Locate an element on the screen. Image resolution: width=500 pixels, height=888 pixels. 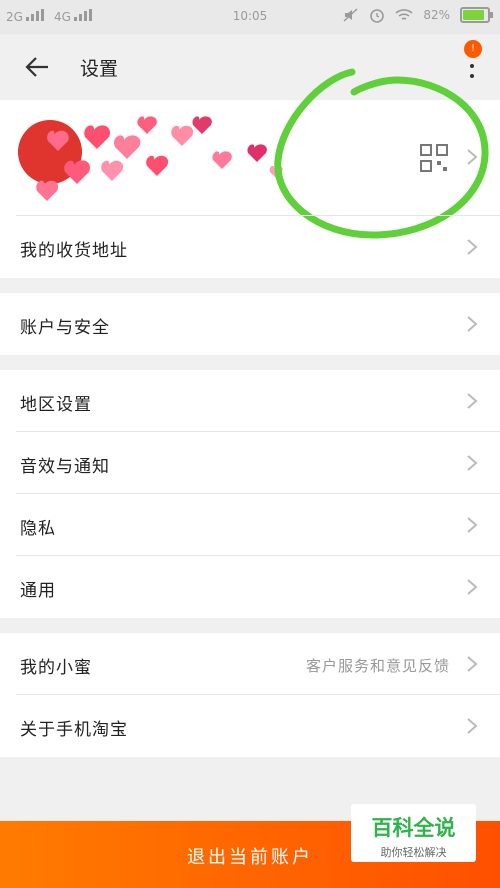
watermark-title: 百科全说 is located at coordinates (413, 828).